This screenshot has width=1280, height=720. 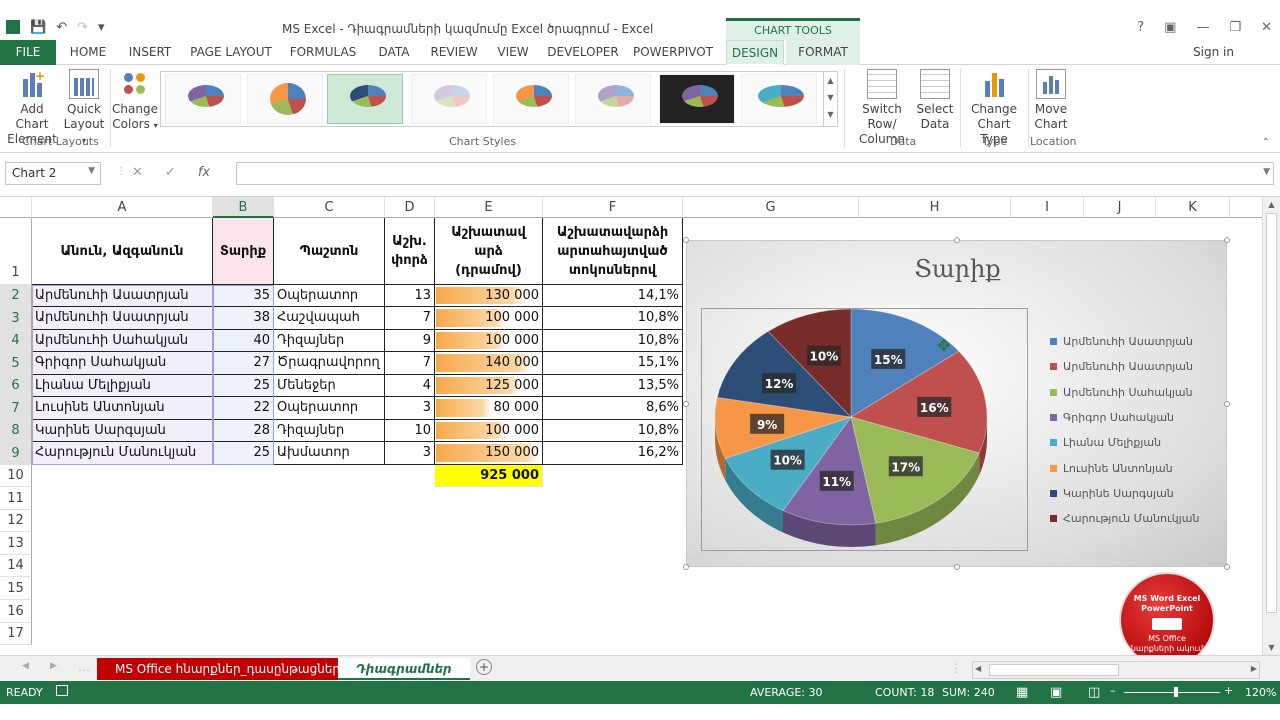 I want to click on cell-experience: 9, so click(x=410, y=341).